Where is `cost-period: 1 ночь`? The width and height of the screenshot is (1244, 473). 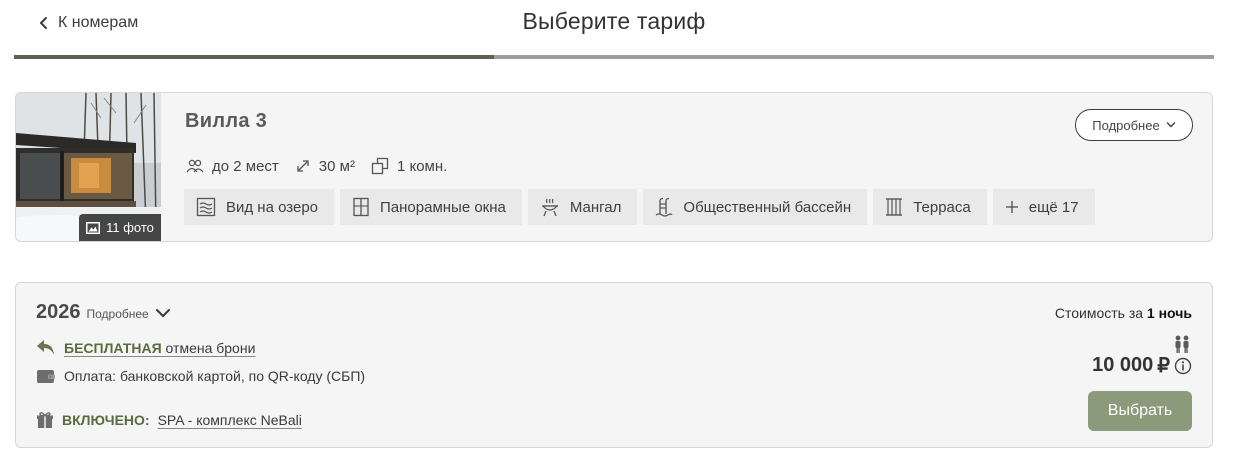
cost-period: 1 ночь is located at coordinates (1169, 313).